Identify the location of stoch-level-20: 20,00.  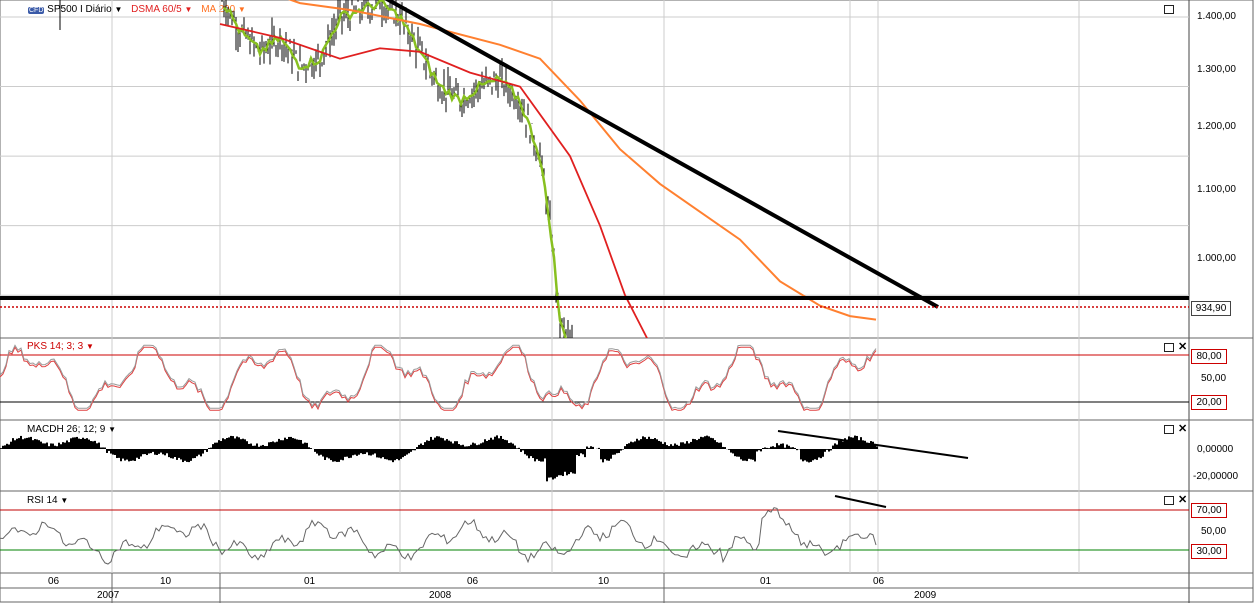
(1209, 402).